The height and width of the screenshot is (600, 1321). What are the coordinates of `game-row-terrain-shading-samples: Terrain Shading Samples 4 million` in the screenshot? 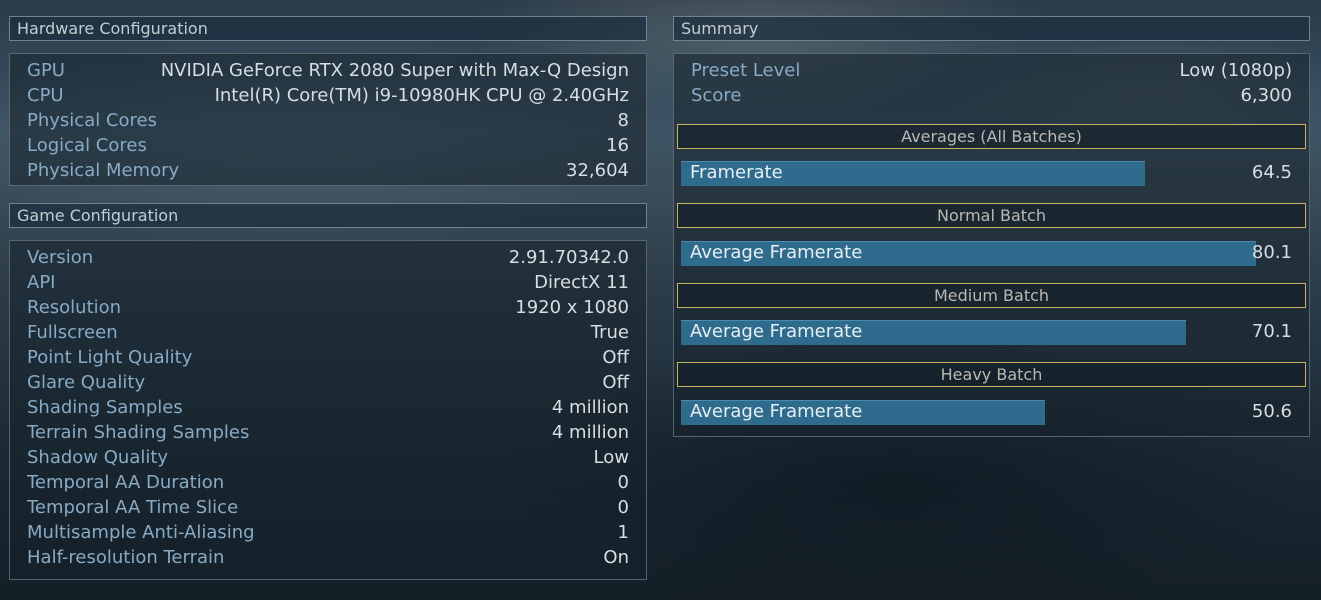 It's located at (328, 432).